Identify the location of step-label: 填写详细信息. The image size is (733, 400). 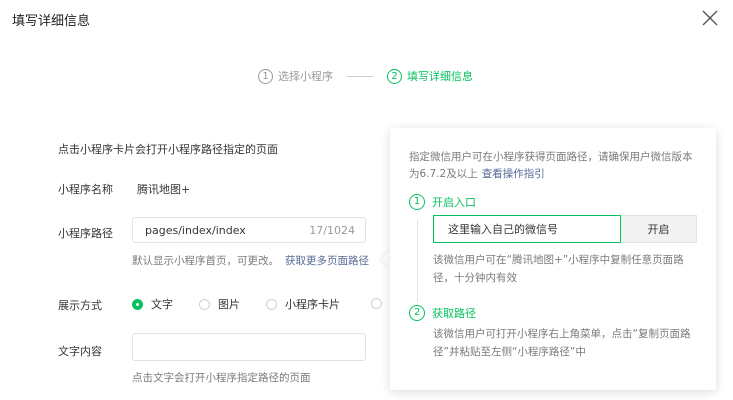
(440, 76).